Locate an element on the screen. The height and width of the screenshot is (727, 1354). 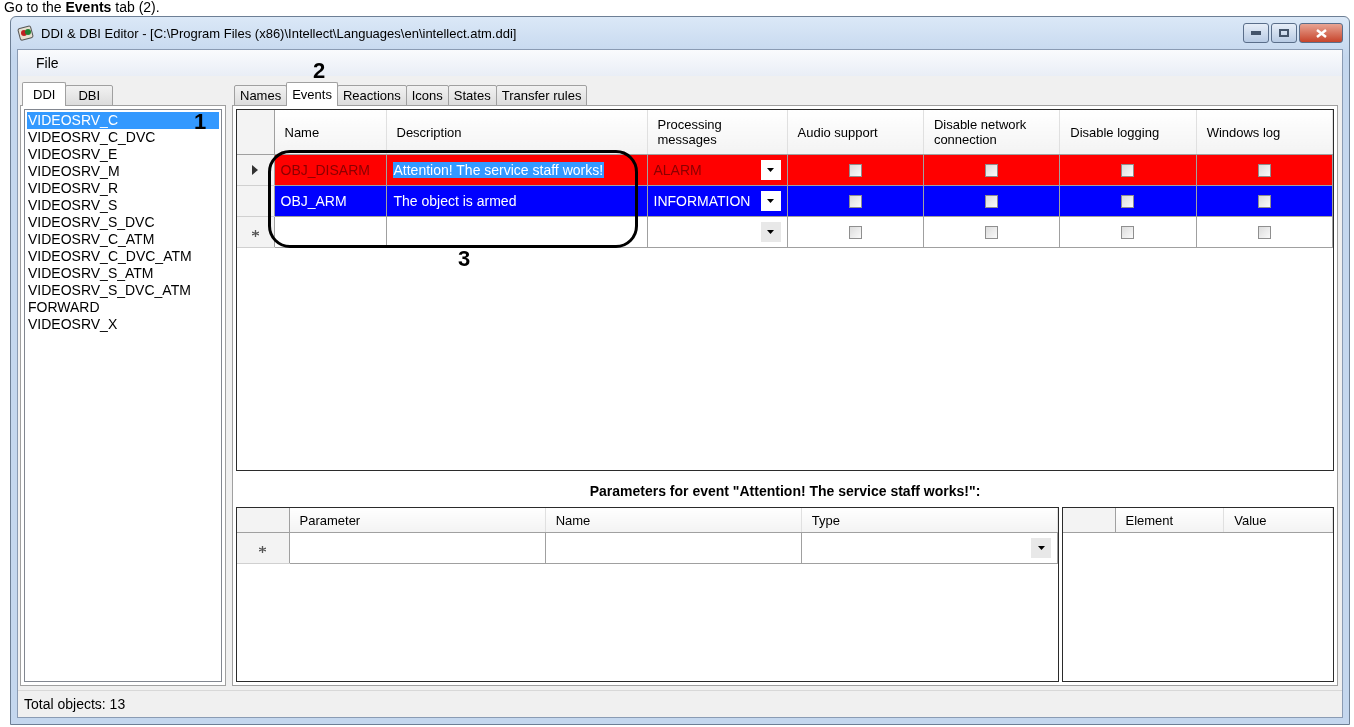
maximize-icon is located at coordinates (1284, 33).